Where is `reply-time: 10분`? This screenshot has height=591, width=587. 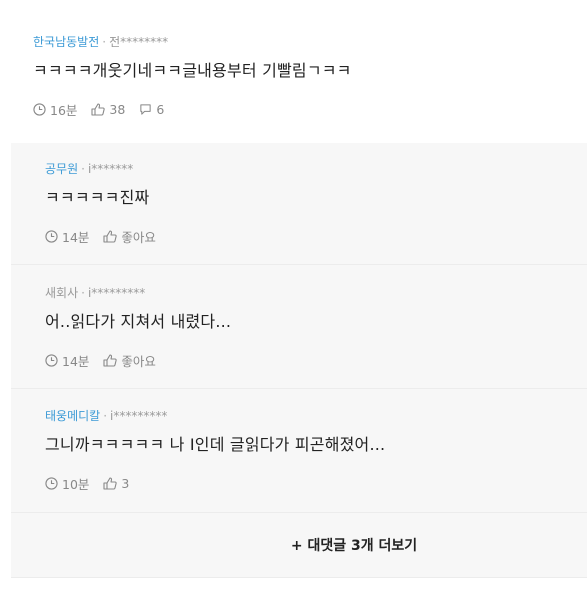
reply-time: 10분 is located at coordinates (67, 483).